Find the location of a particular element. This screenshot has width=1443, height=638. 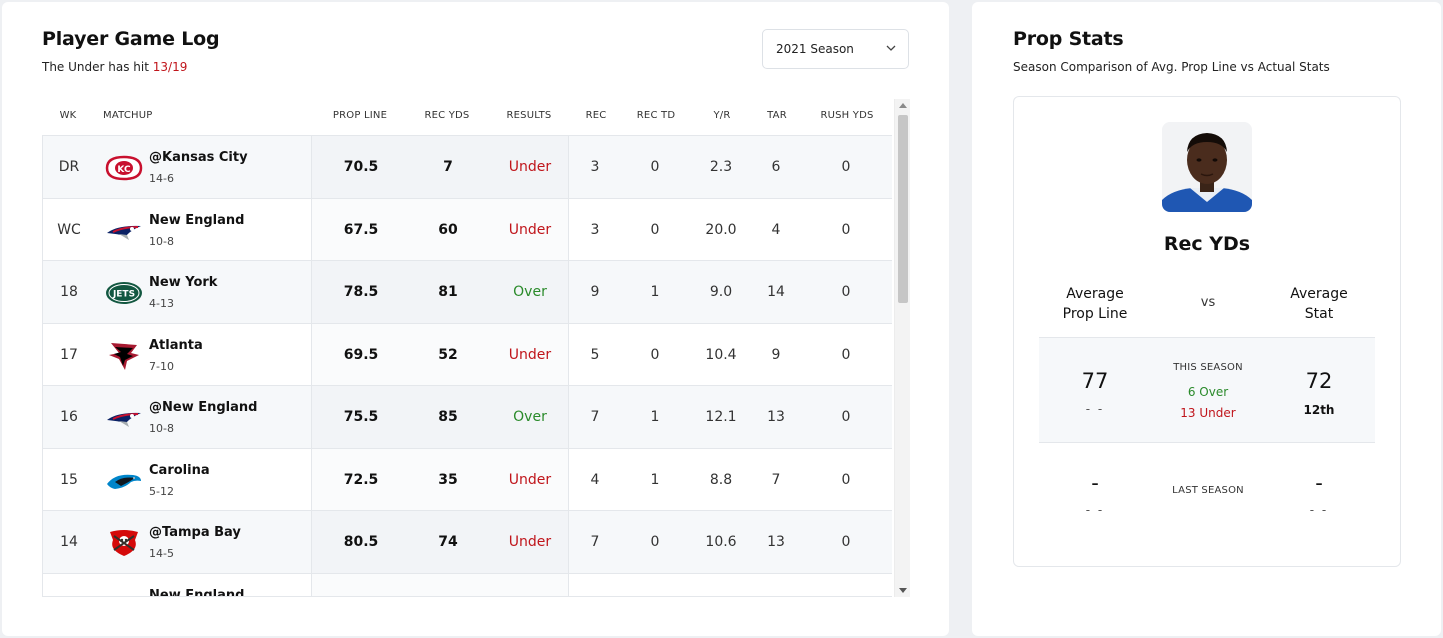

yr-cell: 8.8 is located at coordinates (721, 479).